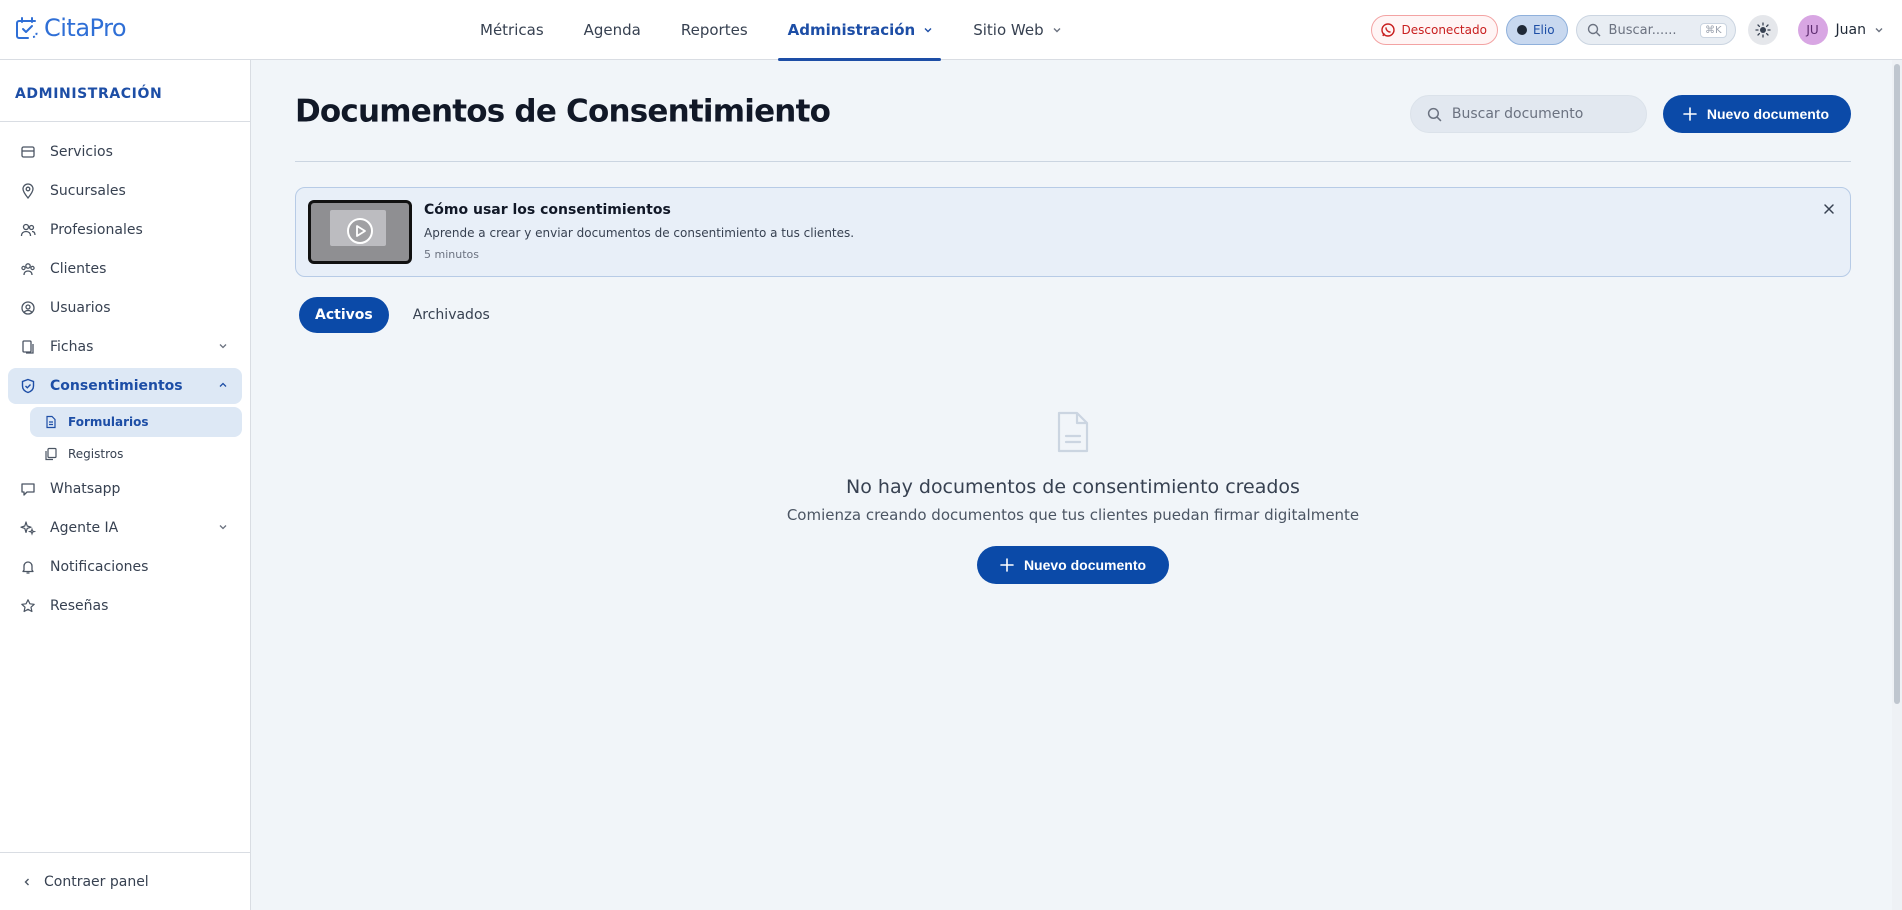 The image size is (1902, 910). What do you see at coordinates (108, 422) in the screenshot?
I see `sidebar-subitem-label: Formularios` at bounding box center [108, 422].